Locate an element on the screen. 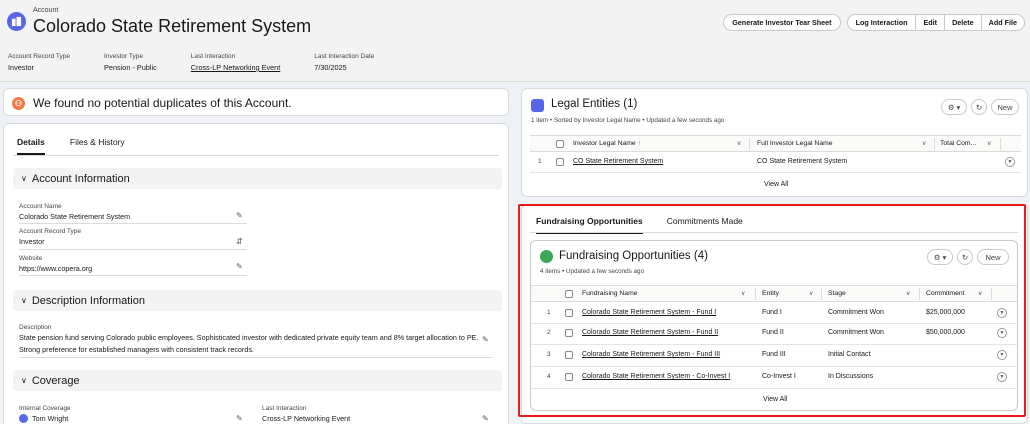  website-field: Website https://www.copera.org is located at coordinates (55, 264).